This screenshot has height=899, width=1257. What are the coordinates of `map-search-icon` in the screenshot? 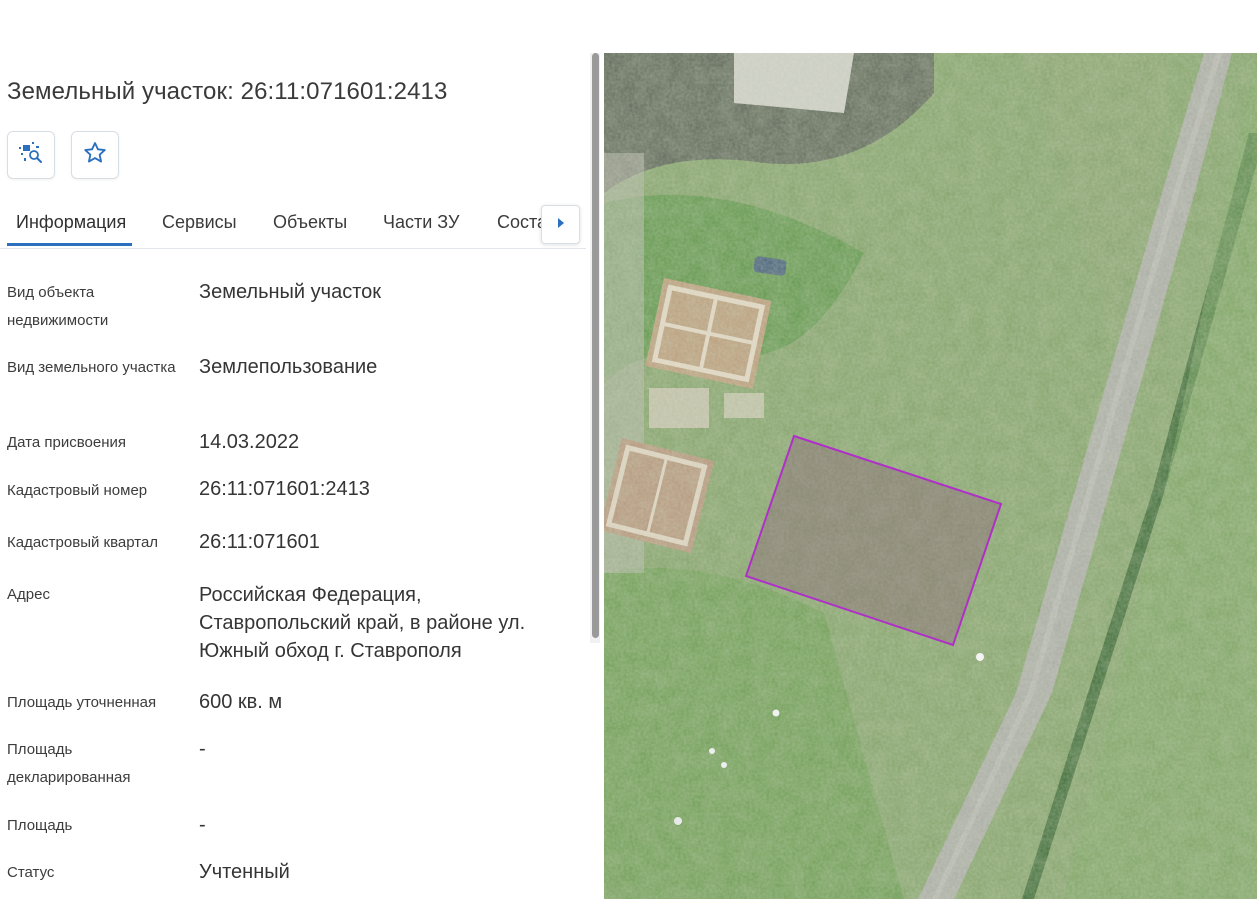 It's located at (31, 155).